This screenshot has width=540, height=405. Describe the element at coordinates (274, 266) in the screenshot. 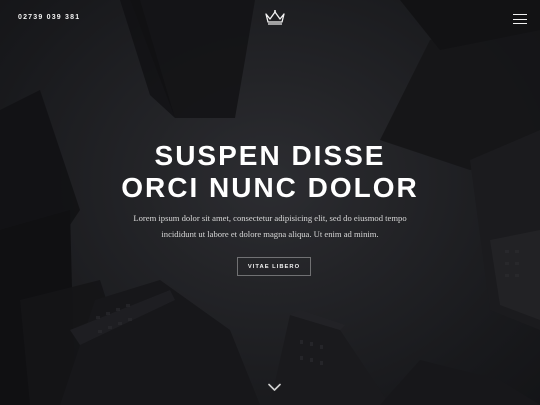

I see `vitae-libero-button: VITAE LIBERO` at that location.